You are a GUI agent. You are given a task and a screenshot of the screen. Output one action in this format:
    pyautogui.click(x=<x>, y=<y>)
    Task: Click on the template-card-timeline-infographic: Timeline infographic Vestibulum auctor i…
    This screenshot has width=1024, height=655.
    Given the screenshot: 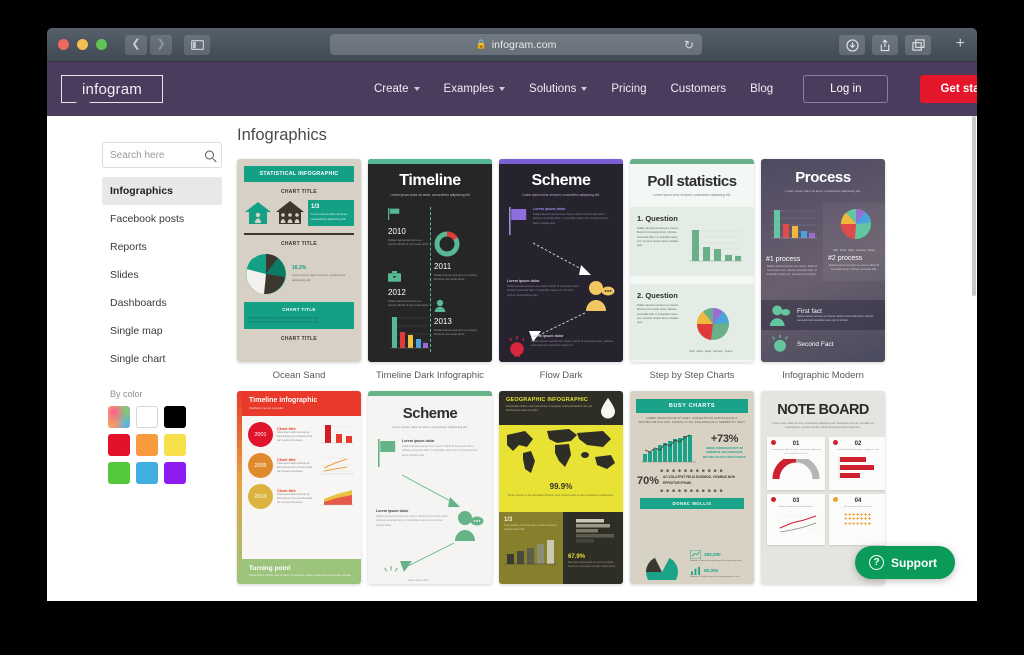 What is the action you would take?
    pyautogui.click(x=299, y=487)
    